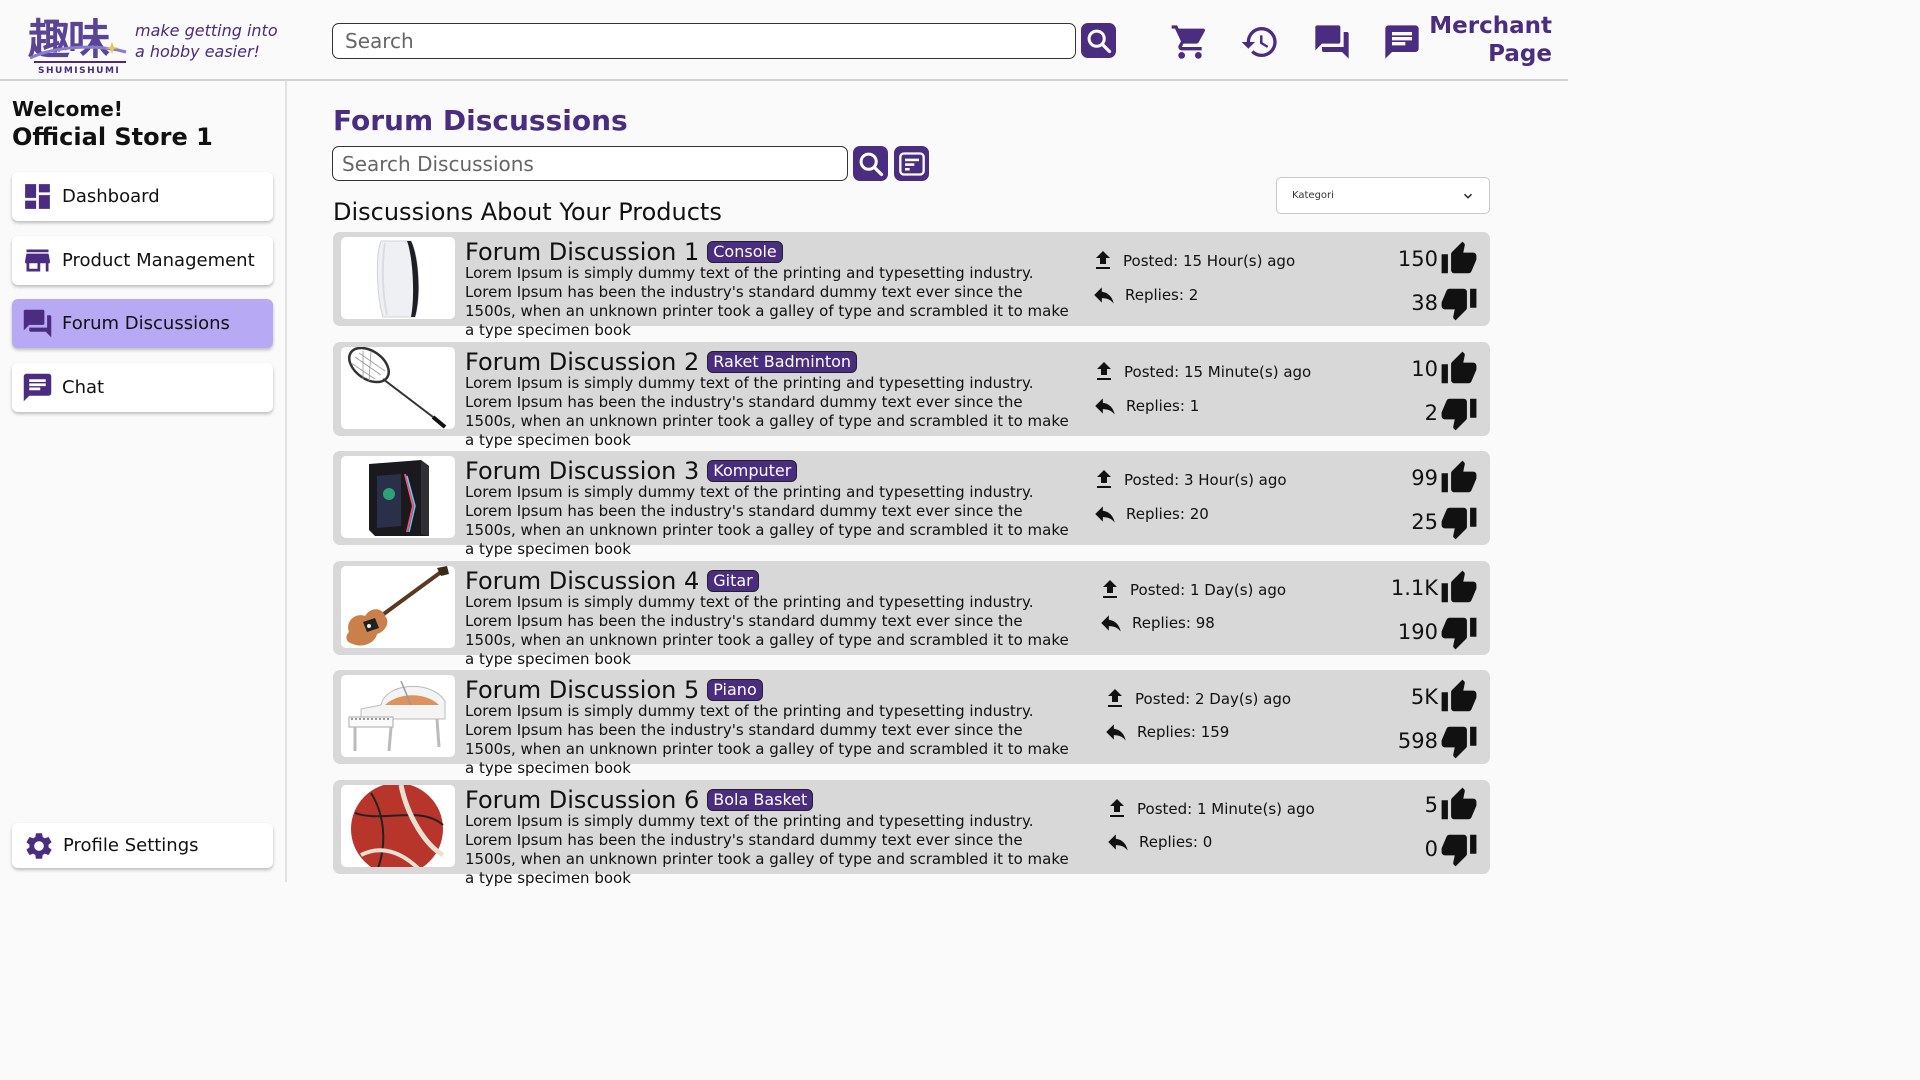 The height and width of the screenshot is (1080, 1920). Describe the element at coordinates (1213, 699) in the screenshot. I see `posted-text: Posted: 2 Day(s) ago` at that location.